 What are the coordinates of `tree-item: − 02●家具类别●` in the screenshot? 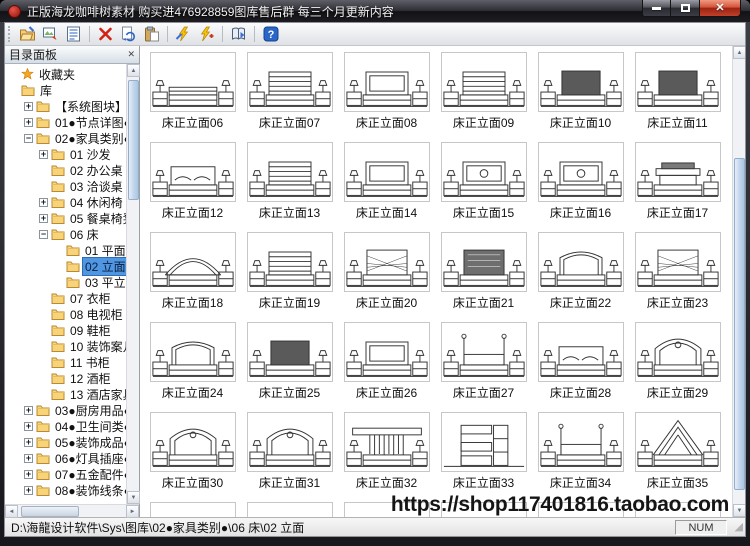 It's located at (65, 138).